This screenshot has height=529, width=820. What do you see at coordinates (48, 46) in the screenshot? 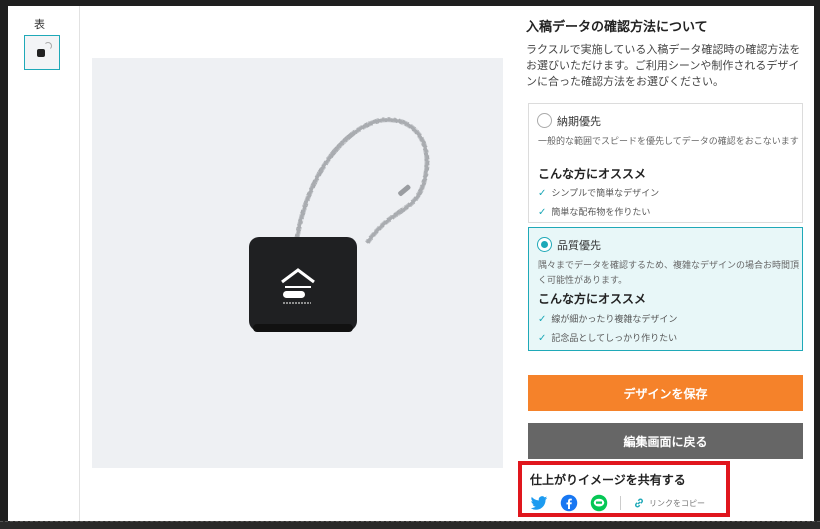
I see `thumbnail-chain-graphic` at bounding box center [48, 46].